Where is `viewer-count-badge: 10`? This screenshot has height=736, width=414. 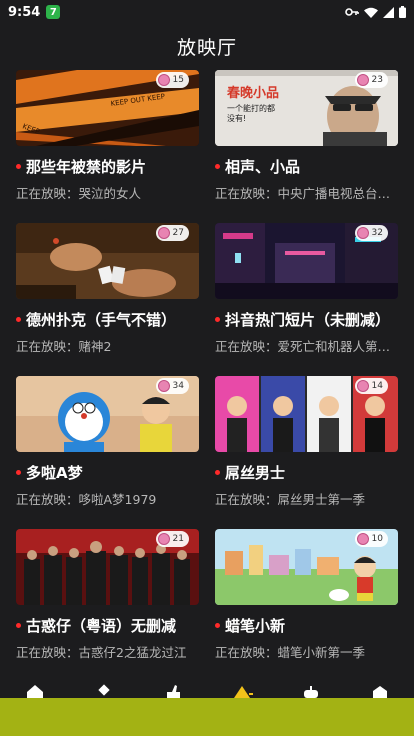 viewer-count-badge: 10 is located at coordinates (371, 539).